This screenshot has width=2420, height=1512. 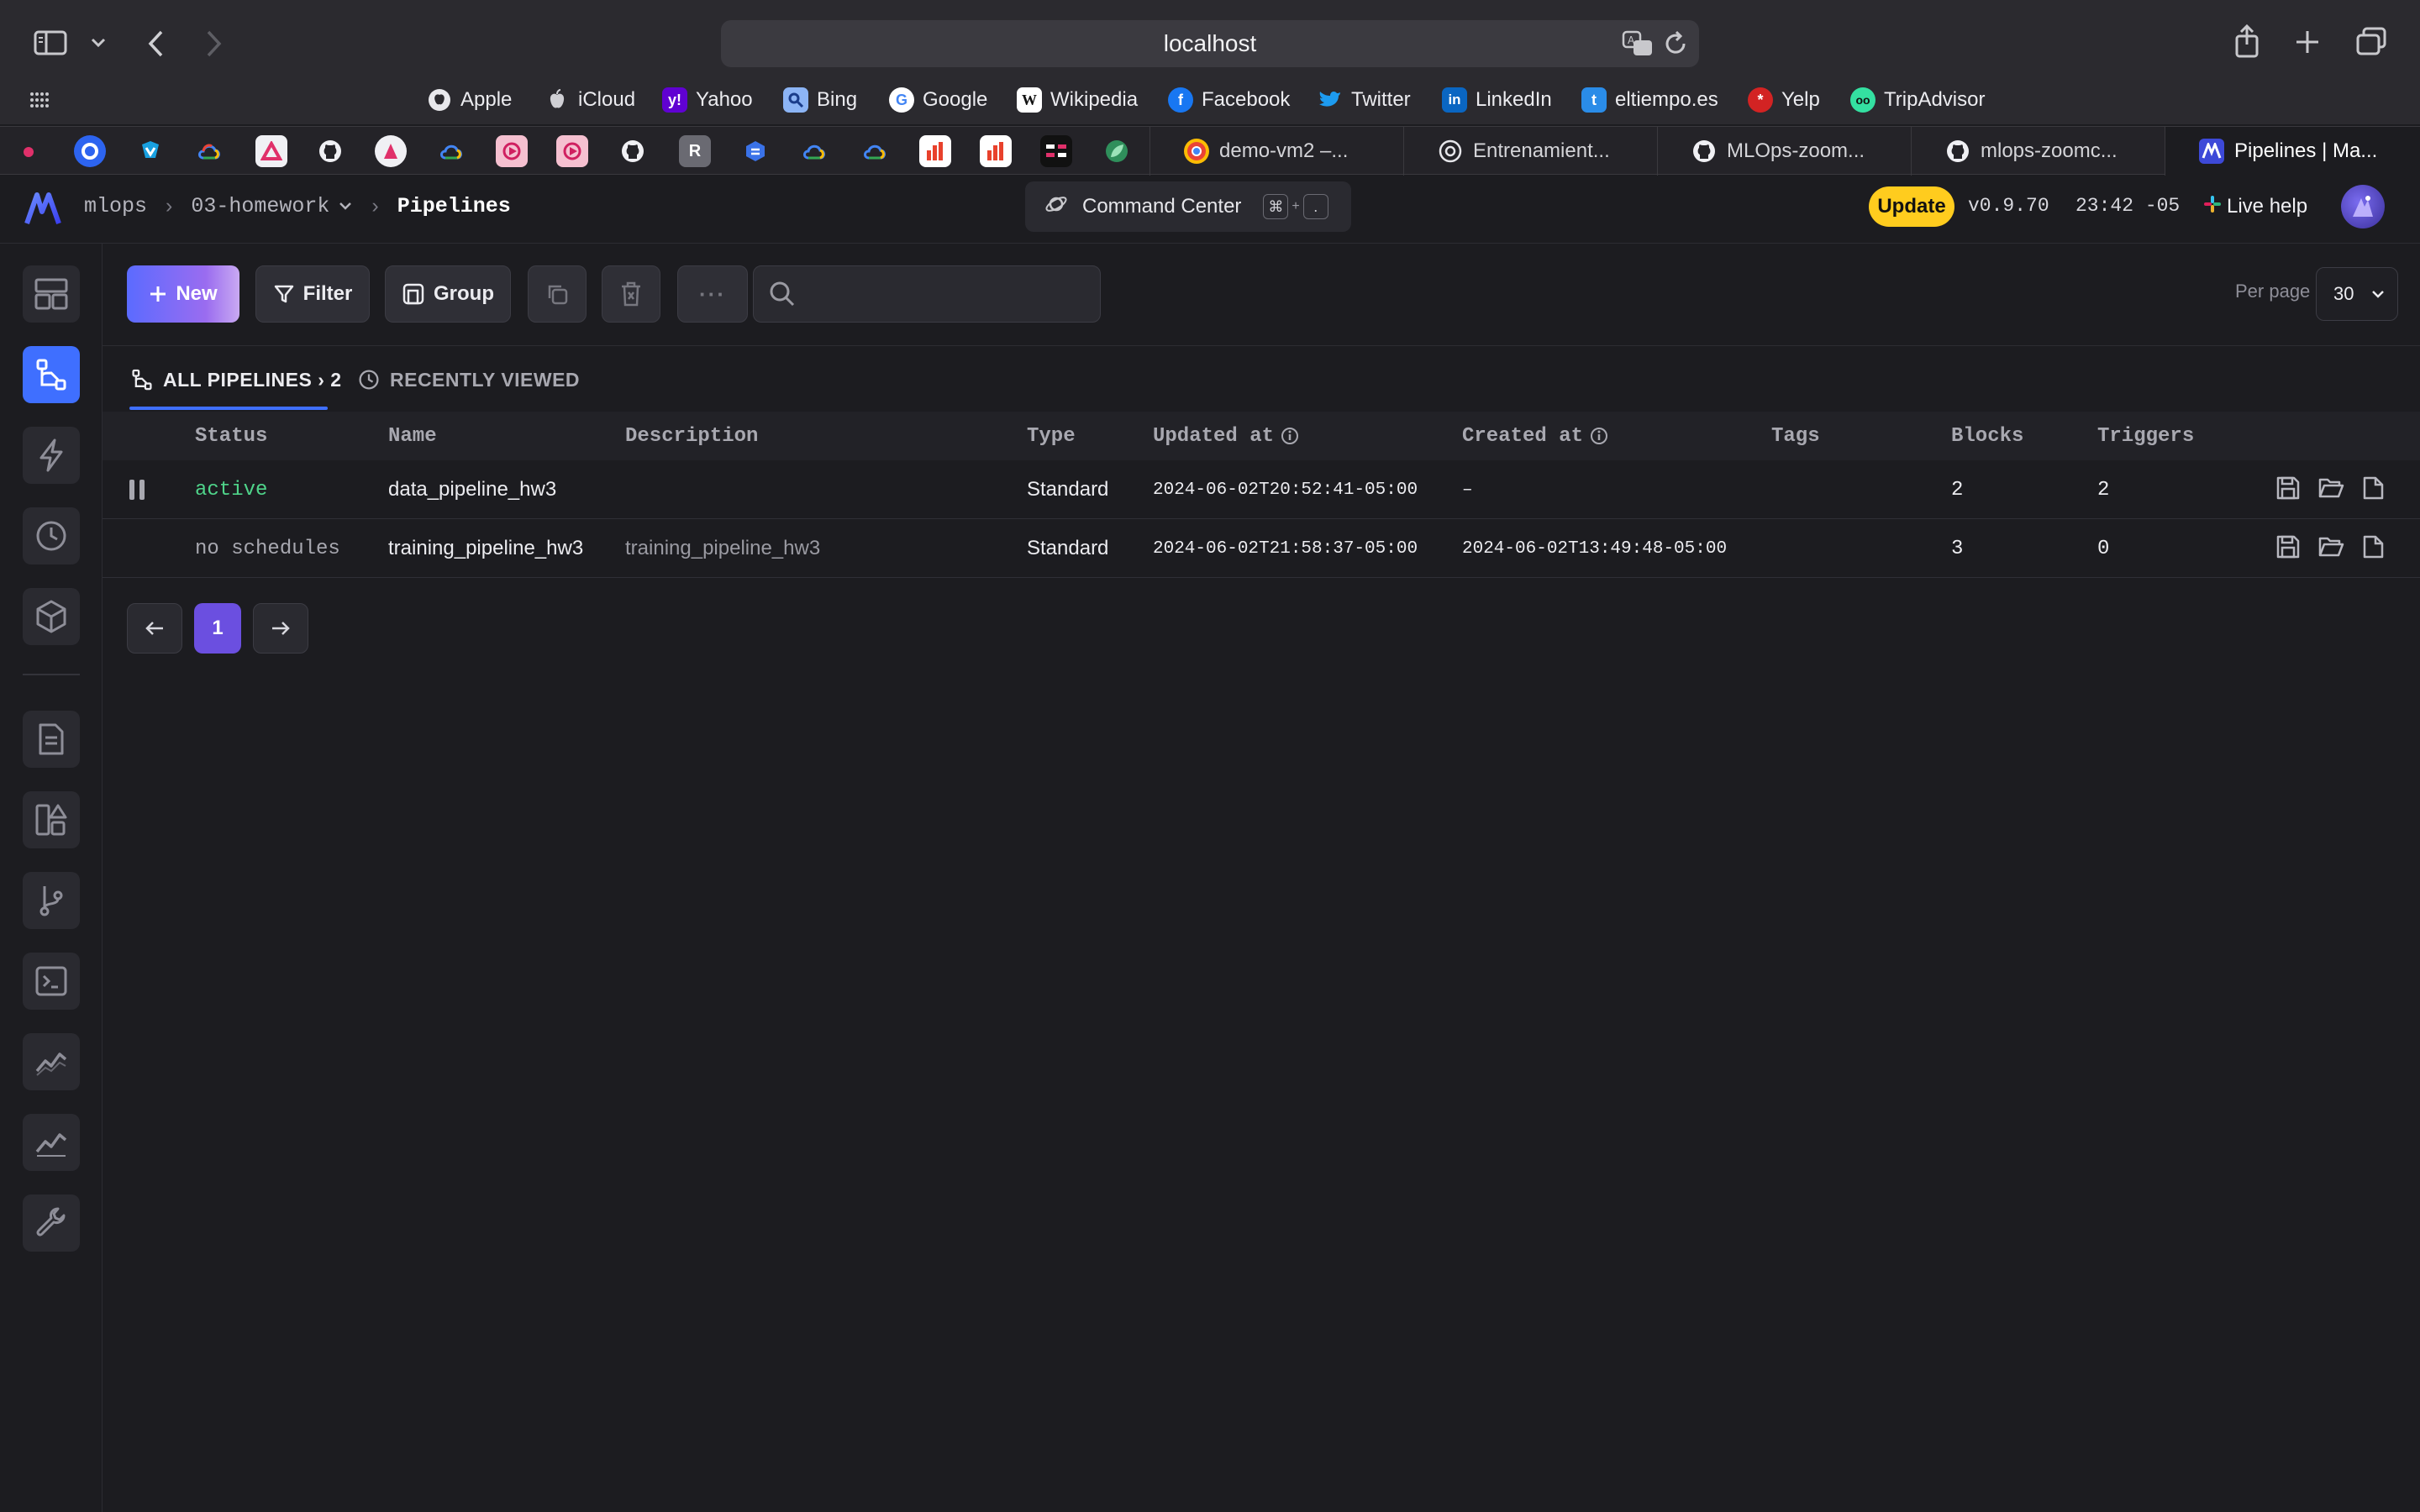 What do you see at coordinates (2146, 436) in the screenshot?
I see `column-triggers: Triggers` at bounding box center [2146, 436].